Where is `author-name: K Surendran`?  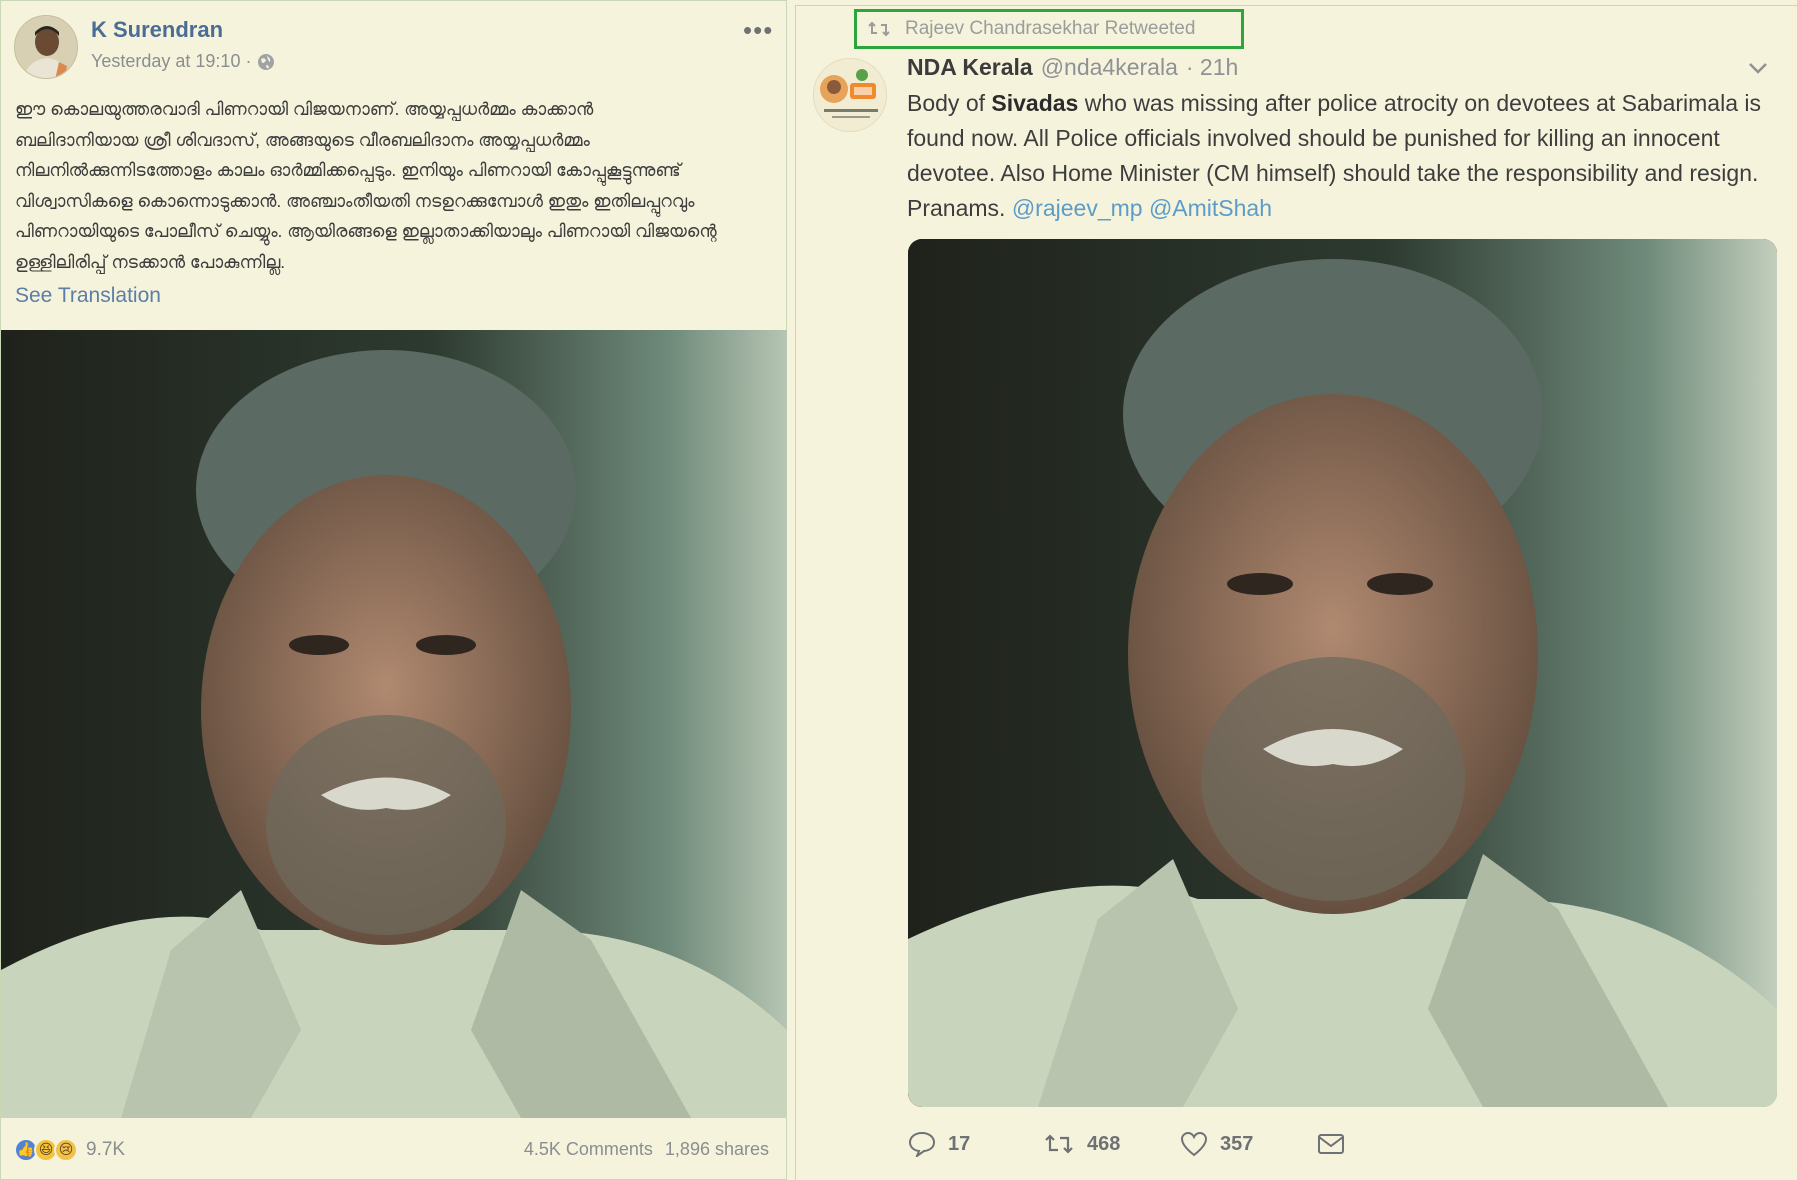
author-name: K Surendran is located at coordinates (157, 30).